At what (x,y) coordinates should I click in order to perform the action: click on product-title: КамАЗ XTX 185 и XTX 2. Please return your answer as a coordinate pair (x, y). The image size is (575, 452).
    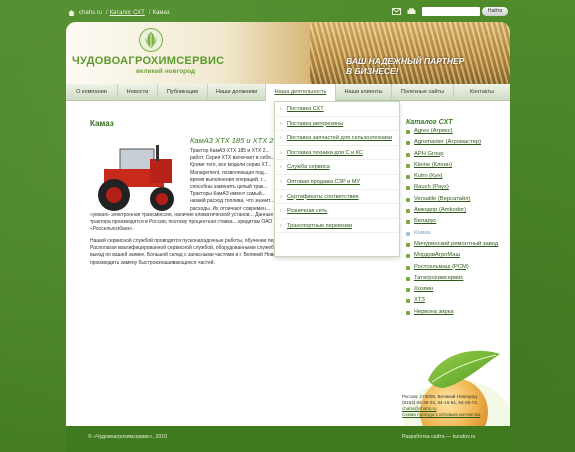
    Looking at the image, I should click on (232, 140).